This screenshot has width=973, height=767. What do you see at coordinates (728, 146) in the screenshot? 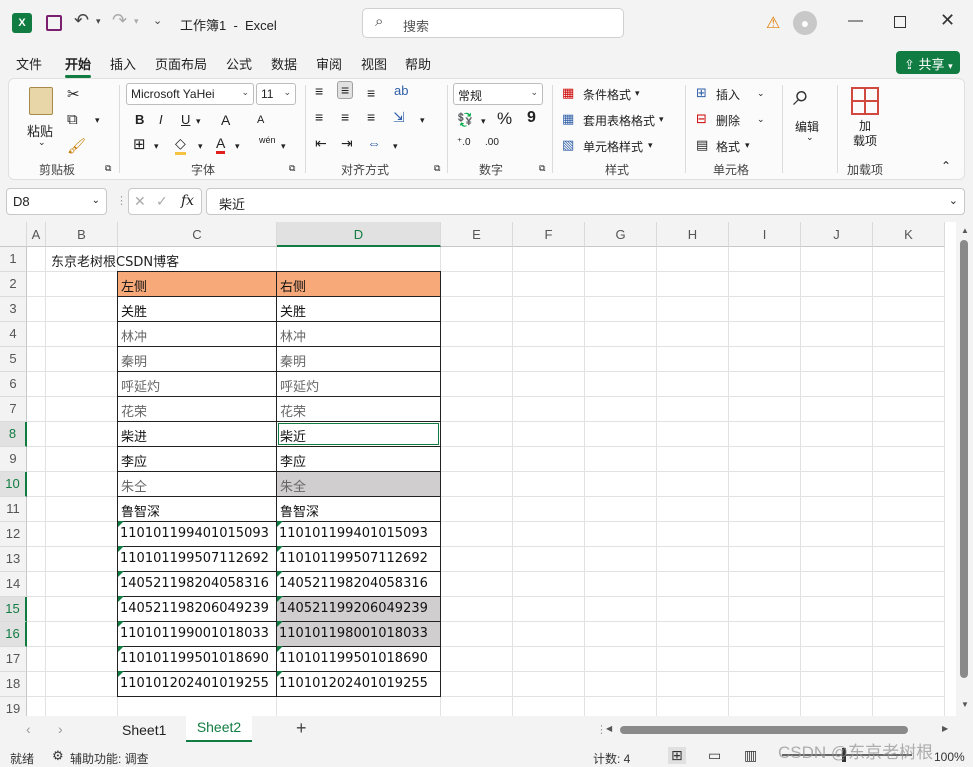
I see `format-cells-button: 格式` at bounding box center [728, 146].